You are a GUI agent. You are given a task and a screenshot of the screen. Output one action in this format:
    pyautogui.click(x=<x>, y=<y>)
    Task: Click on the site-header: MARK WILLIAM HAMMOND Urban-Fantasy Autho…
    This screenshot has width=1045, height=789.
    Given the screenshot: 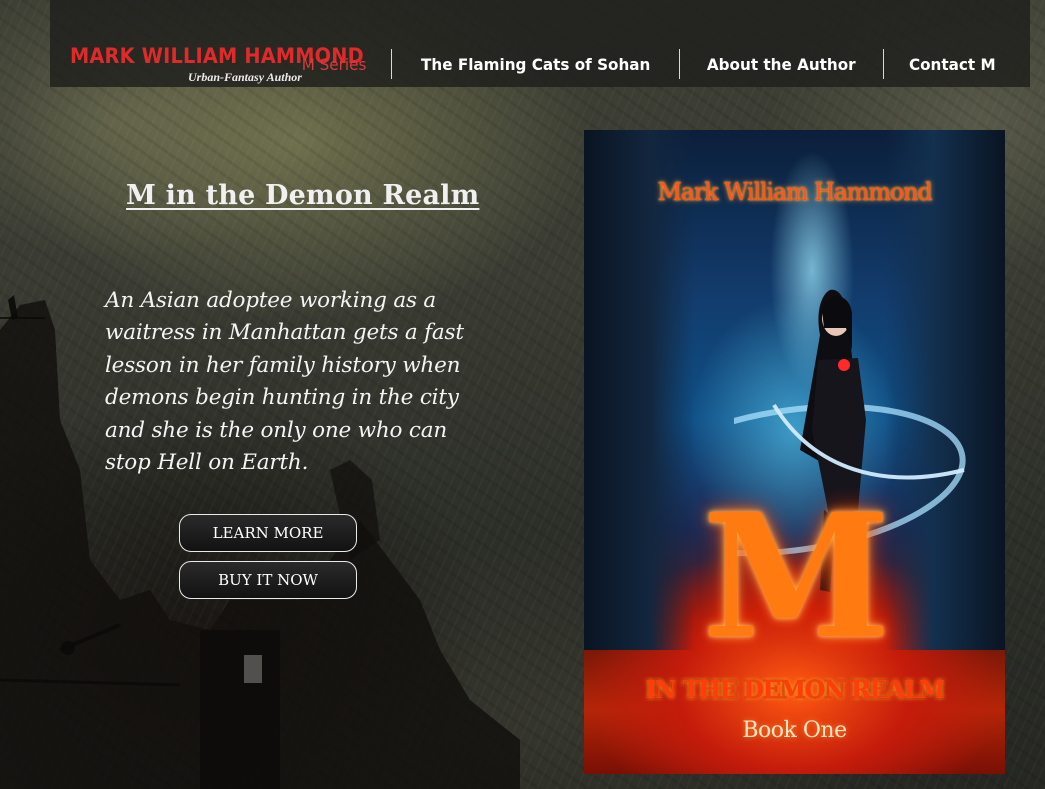 What is the action you would take?
    pyautogui.click(x=540, y=43)
    